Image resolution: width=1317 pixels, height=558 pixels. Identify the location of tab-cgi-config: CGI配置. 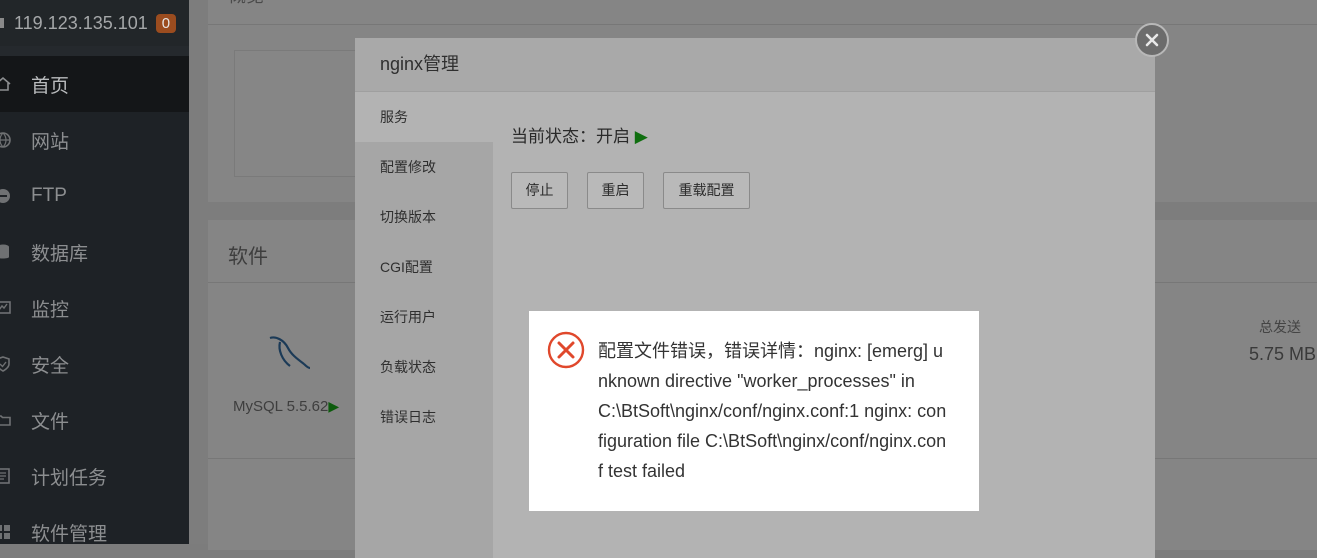
(424, 267).